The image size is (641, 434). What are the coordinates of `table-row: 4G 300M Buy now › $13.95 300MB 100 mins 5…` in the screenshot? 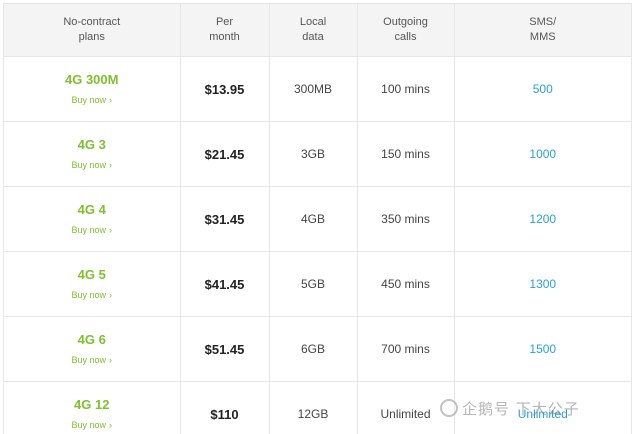 It's located at (317, 89).